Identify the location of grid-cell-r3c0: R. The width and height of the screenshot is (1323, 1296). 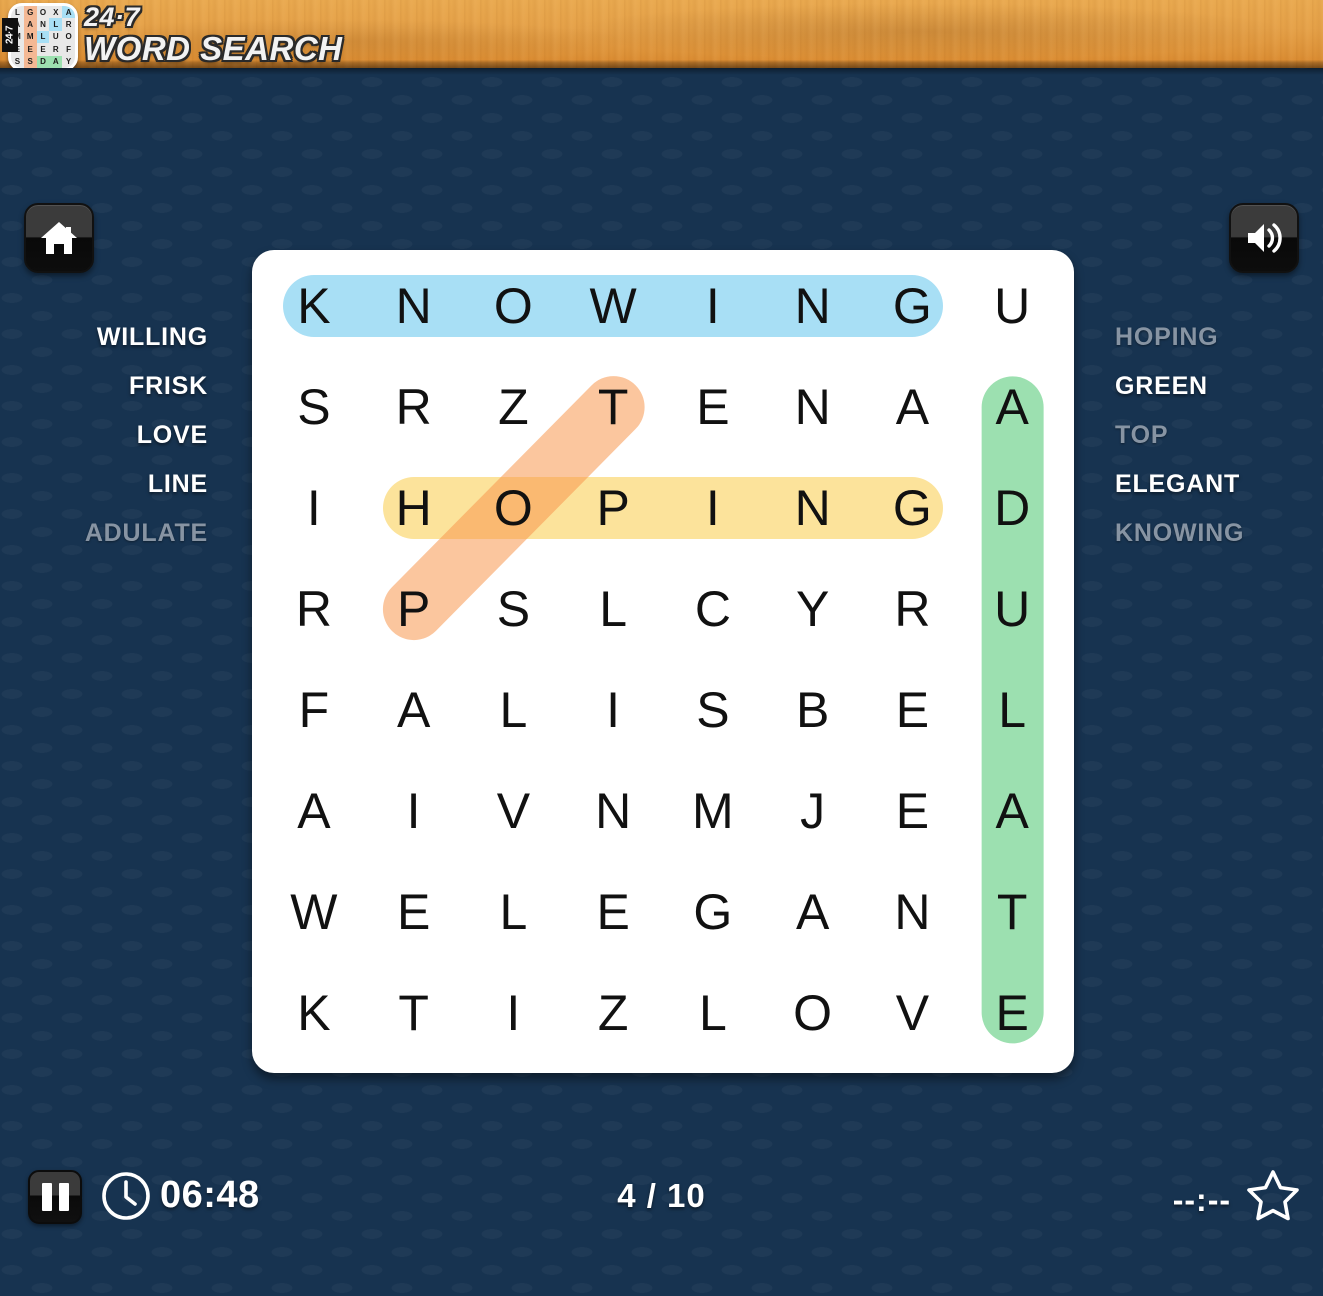
(314, 609).